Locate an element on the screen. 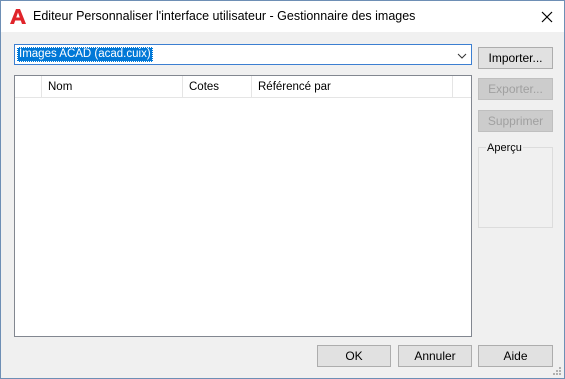 This screenshot has width=565, height=379. column-header-blank is located at coordinates (28, 87).